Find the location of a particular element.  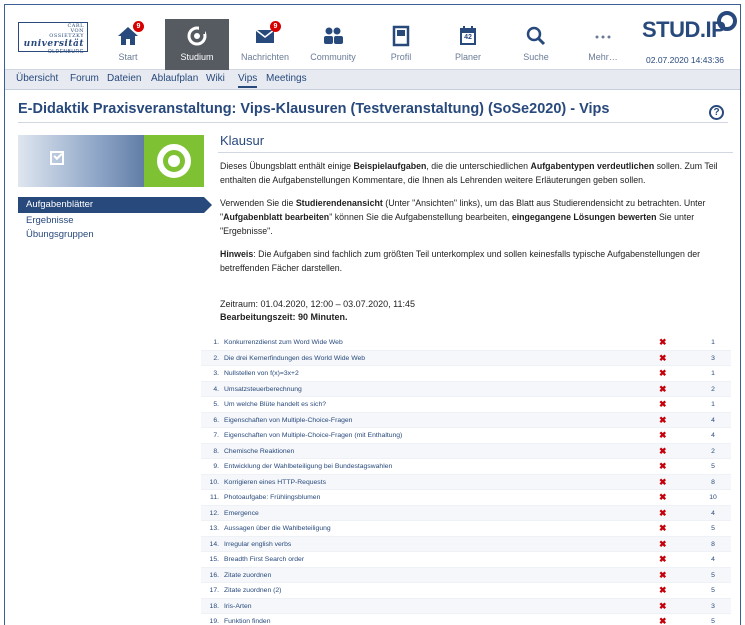

tab-vips: Vips is located at coordinates (248, 80).